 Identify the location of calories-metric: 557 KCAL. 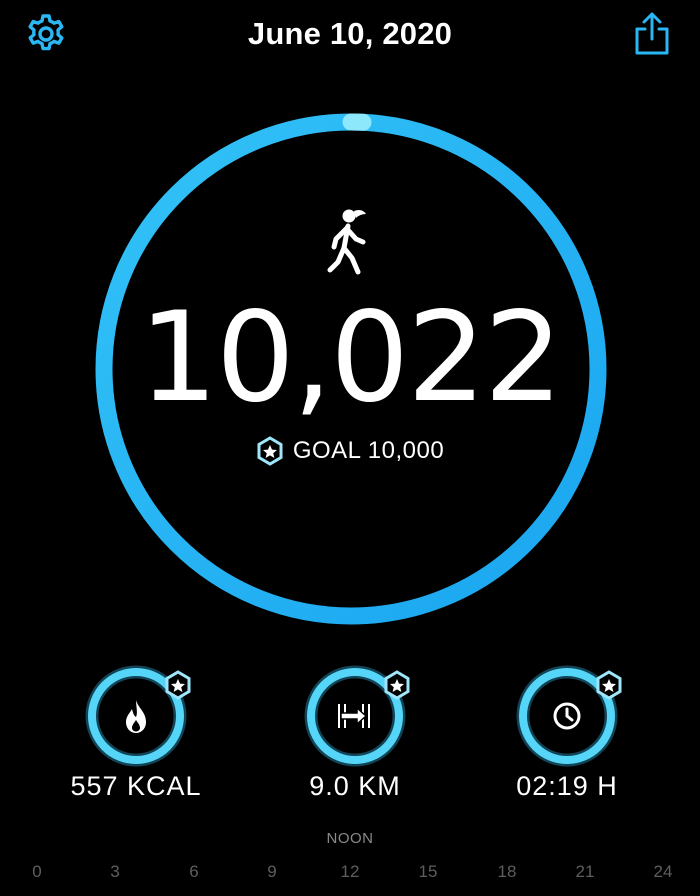
(130, 735).